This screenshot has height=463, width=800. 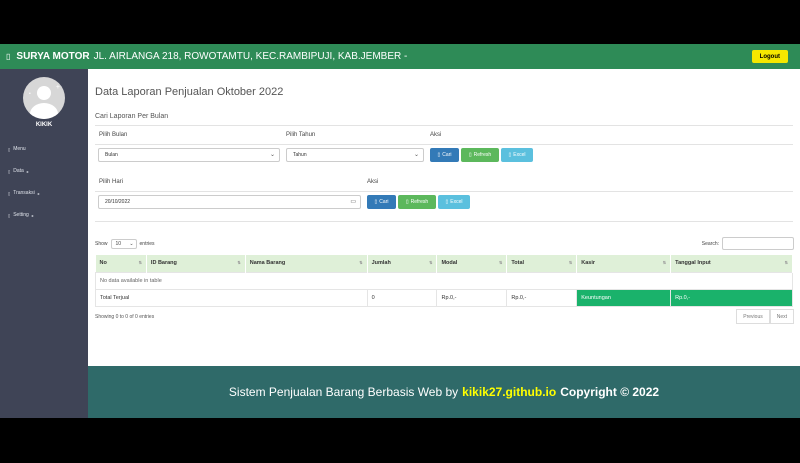 What do you see at coordinates (301, 135) in the screenshot?
I see `year-label: Pilih Tahun` at bounding box center [301, 135].